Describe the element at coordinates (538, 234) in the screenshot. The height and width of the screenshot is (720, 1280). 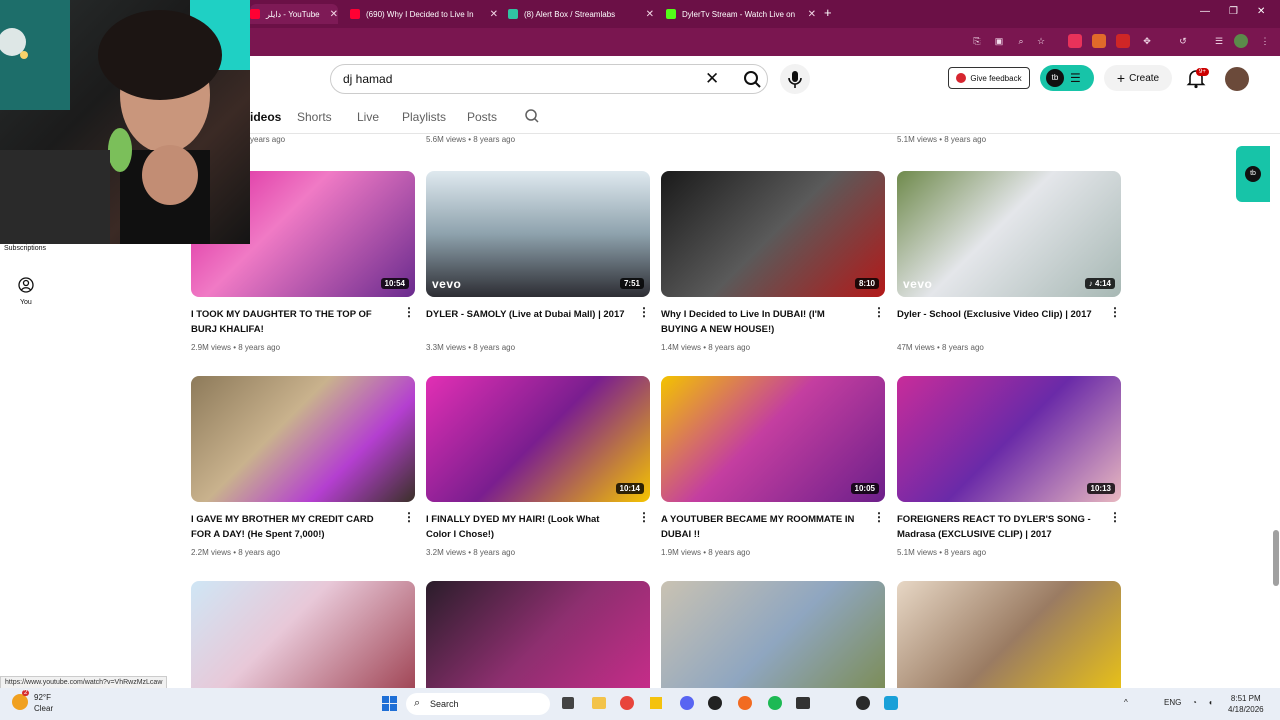
I see `video-thumbnail: vevo 7:51` at that location.